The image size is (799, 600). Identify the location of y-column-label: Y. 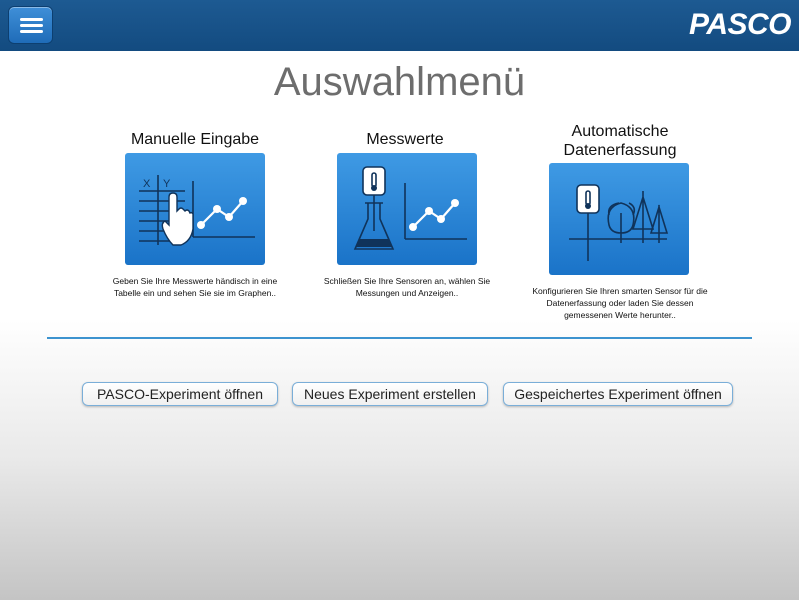
(167, 184).